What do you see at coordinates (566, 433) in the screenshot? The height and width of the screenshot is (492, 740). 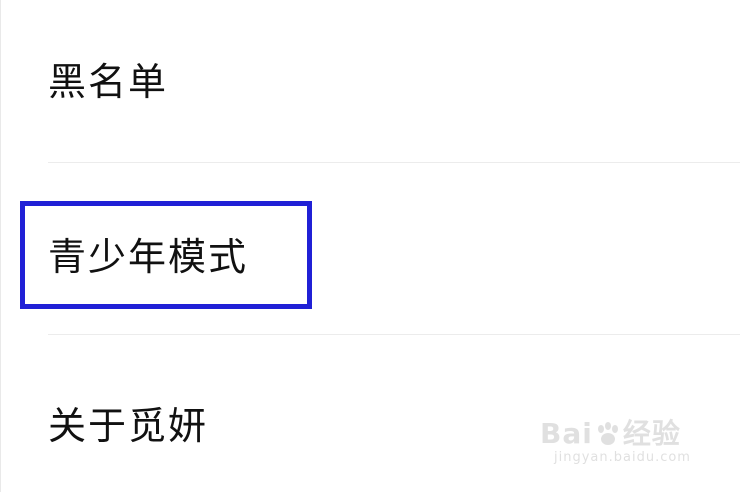 I see `watermark-logo-text: Bai` at bounding box center [566, 433].